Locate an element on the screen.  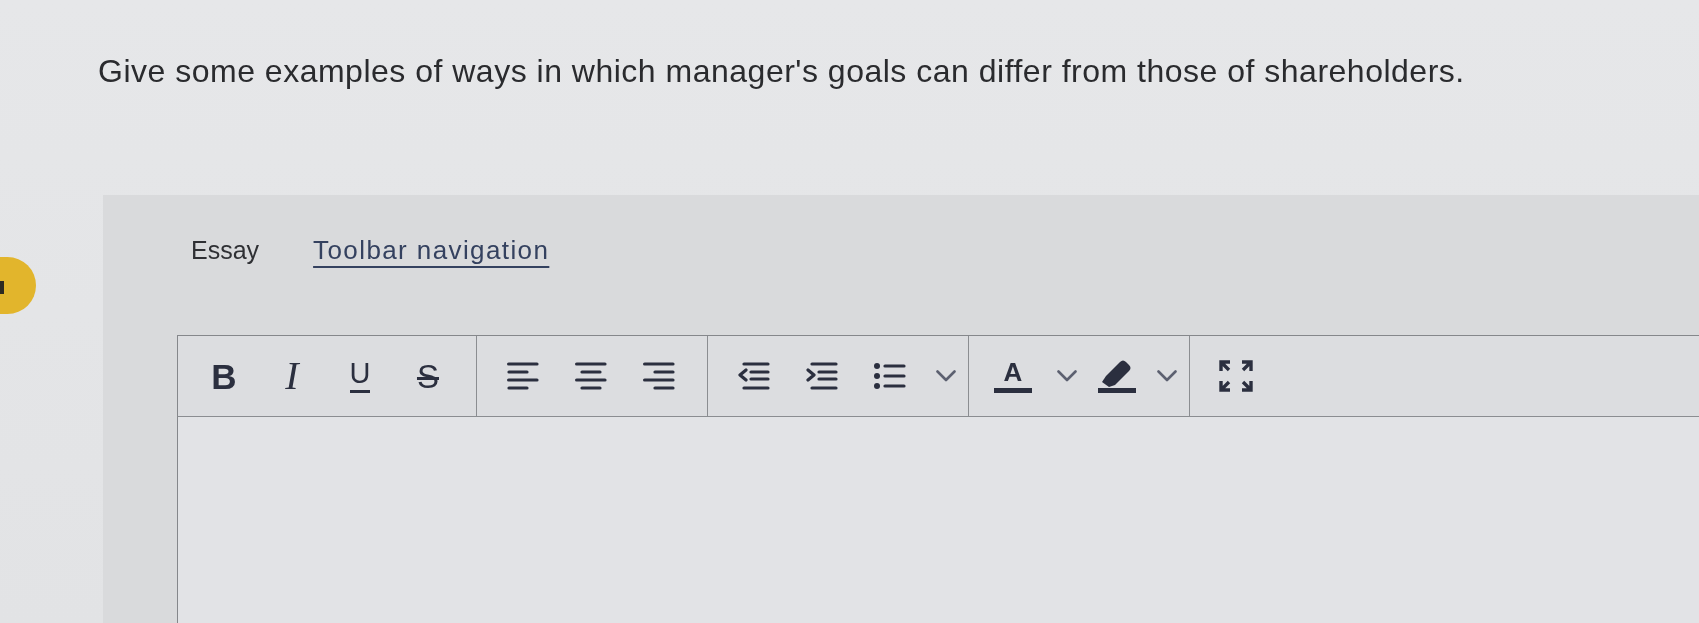
italic-button: I is located at coordinates (292, 376).